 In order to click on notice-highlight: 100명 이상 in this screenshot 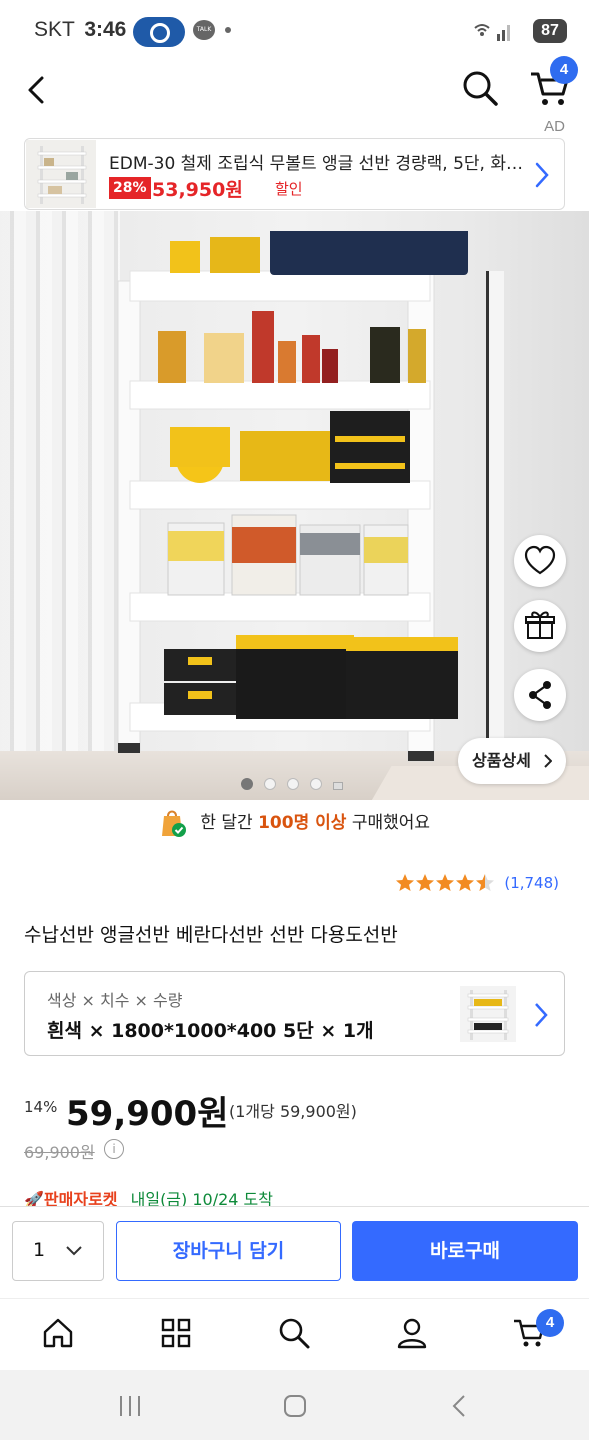, I will do `click(302, 823)`.